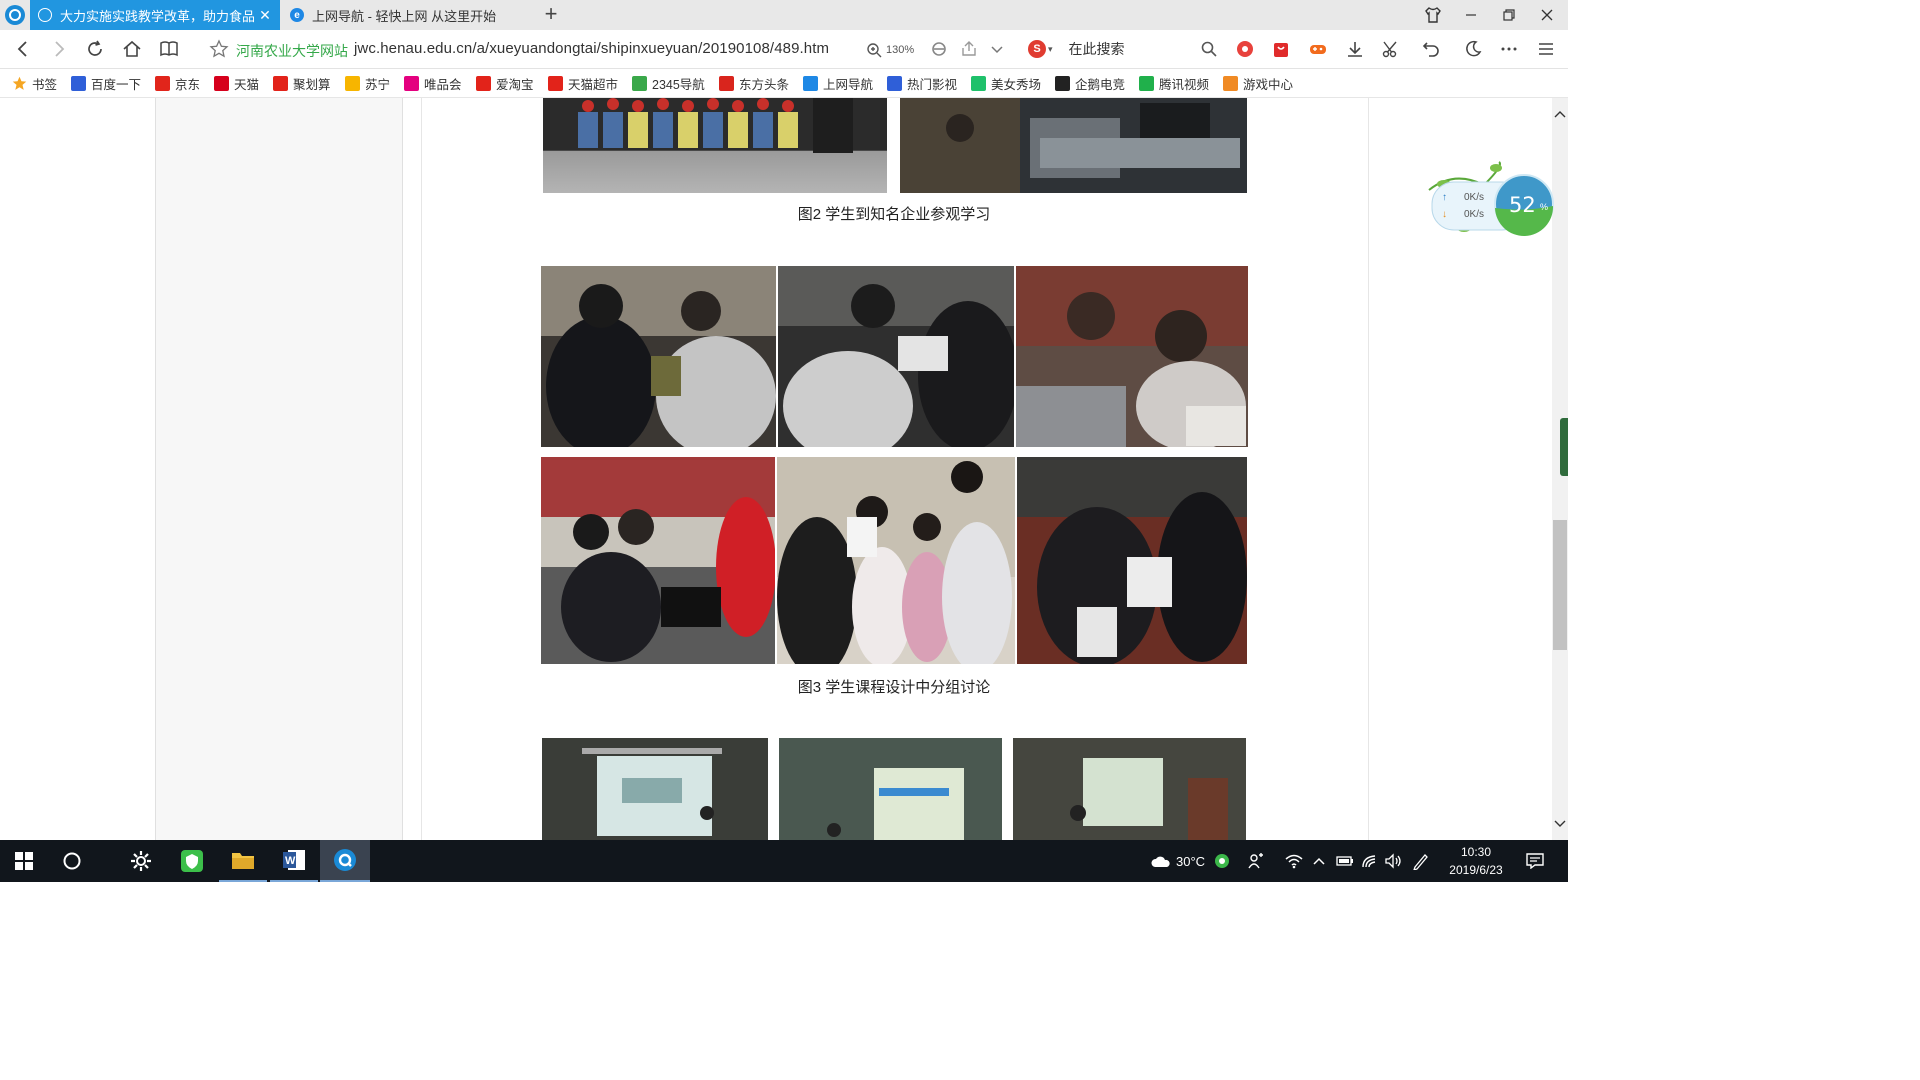  I want to click on download-icon, so click(1355, 49).